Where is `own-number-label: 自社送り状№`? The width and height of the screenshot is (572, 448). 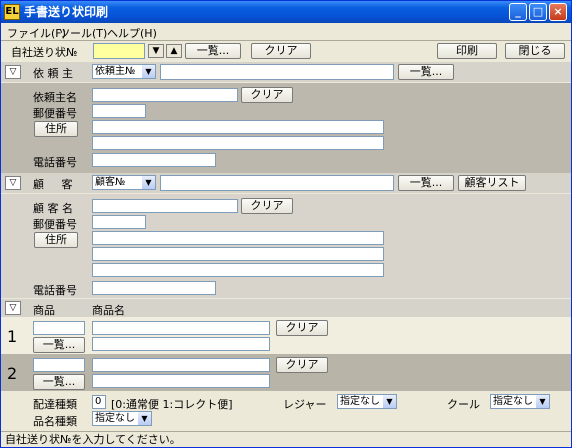 own-number-label: 自社送り状№ is located at coordinates (44, 52).